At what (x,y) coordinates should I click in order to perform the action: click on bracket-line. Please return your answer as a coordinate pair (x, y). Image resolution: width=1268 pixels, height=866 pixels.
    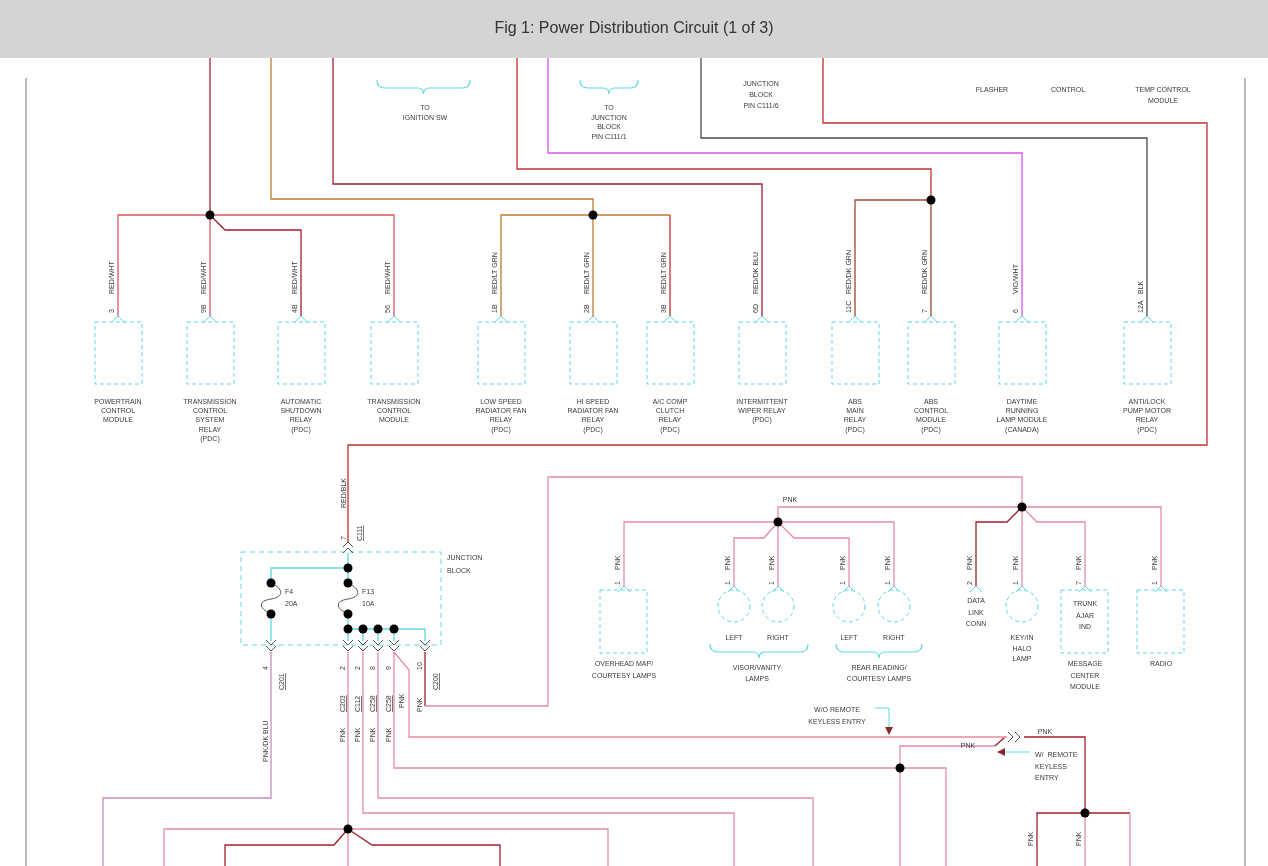
    Looking at the image, I should click on (609, 87).